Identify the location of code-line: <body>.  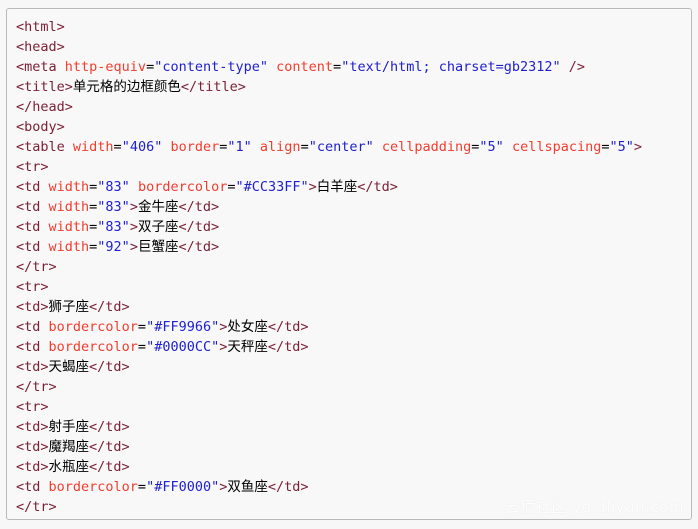
(351, 127).